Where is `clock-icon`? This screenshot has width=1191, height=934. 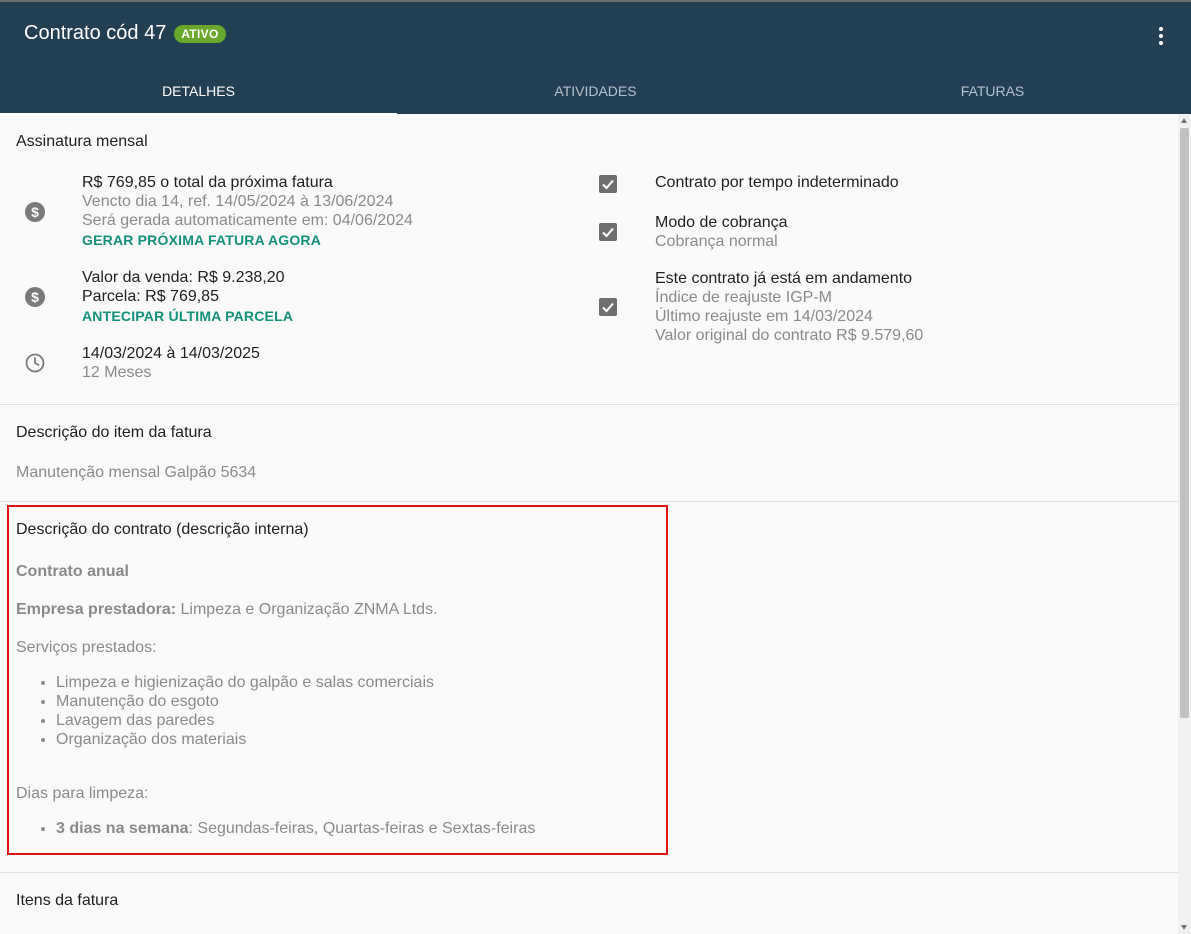 clock-icon is located at coordinates (35, 363).